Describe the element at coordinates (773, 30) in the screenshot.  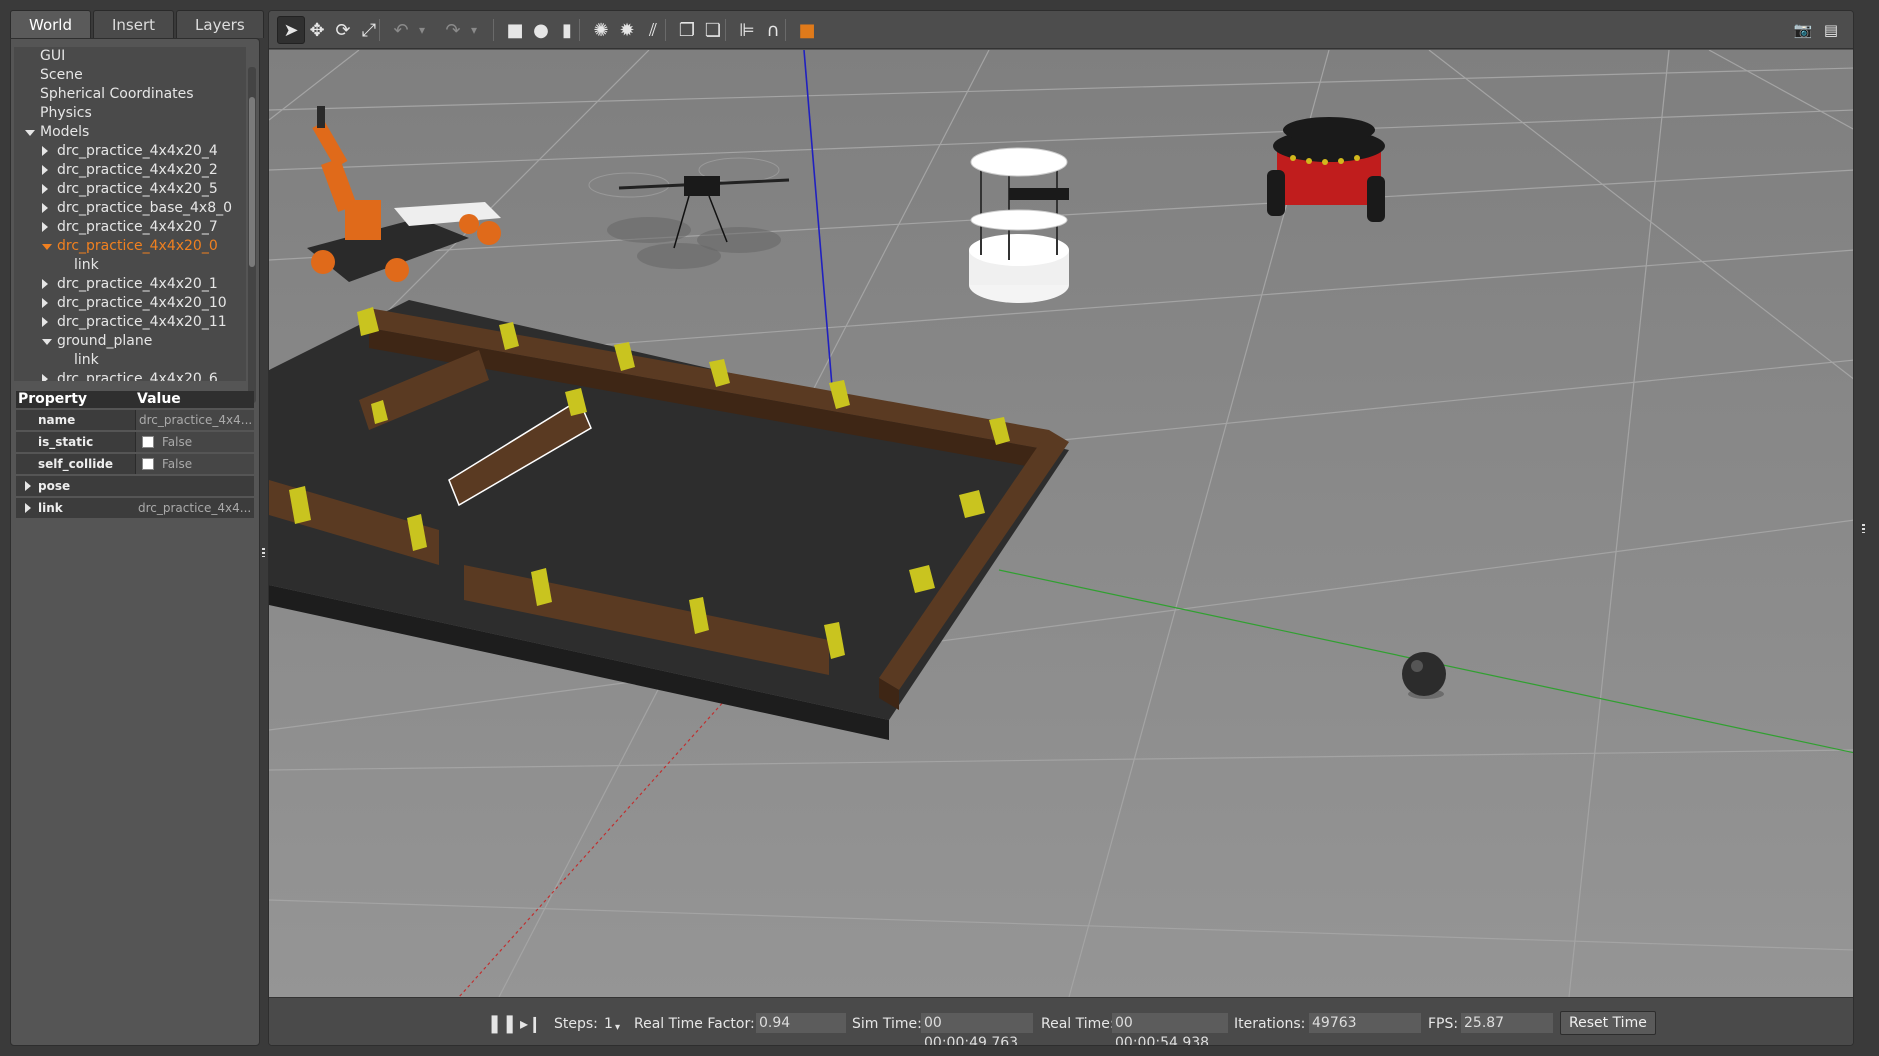
I see `snap-icon: ∩` at that location.